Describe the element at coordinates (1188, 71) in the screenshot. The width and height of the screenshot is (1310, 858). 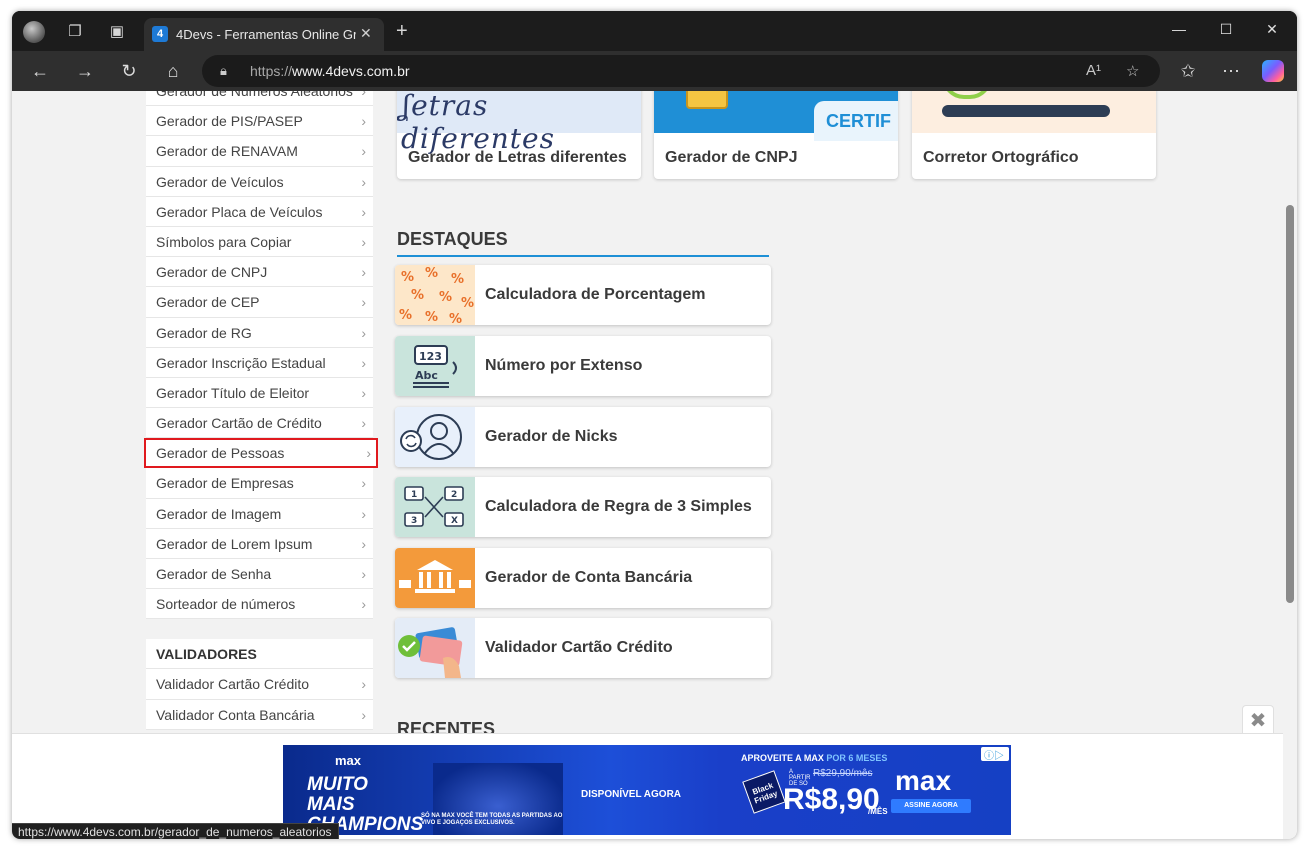
I see `favorites-icon: ✩` at that location.